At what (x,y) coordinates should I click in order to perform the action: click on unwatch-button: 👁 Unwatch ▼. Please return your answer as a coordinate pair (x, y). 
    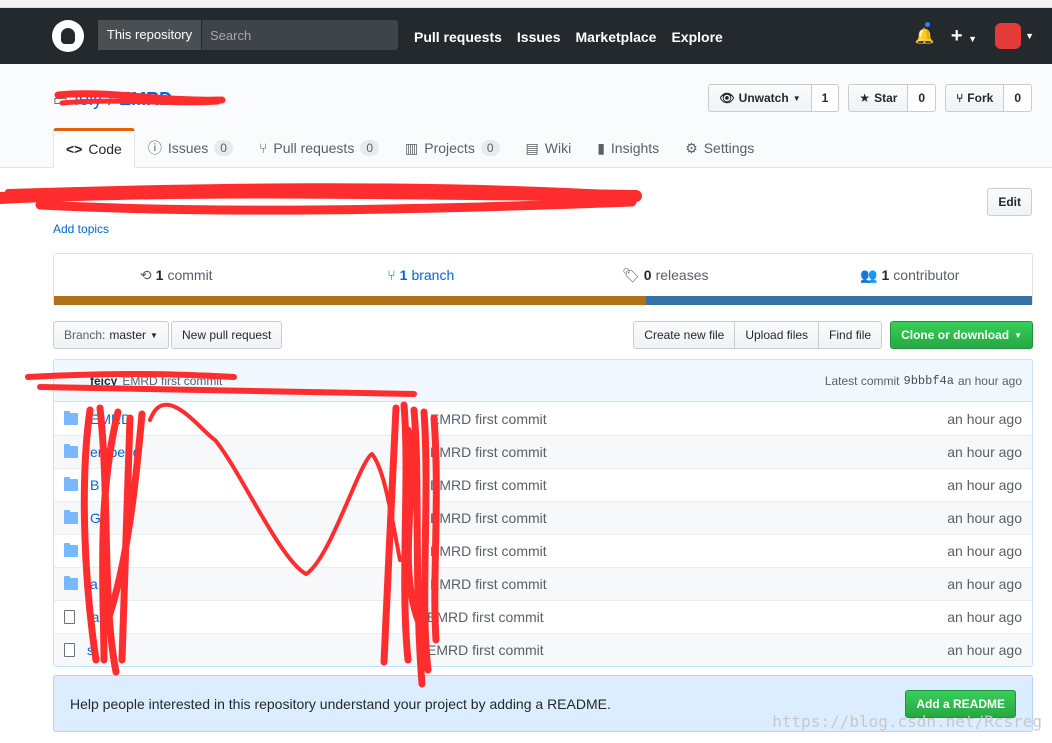
    Looking at the image, I should click on (760, 98).